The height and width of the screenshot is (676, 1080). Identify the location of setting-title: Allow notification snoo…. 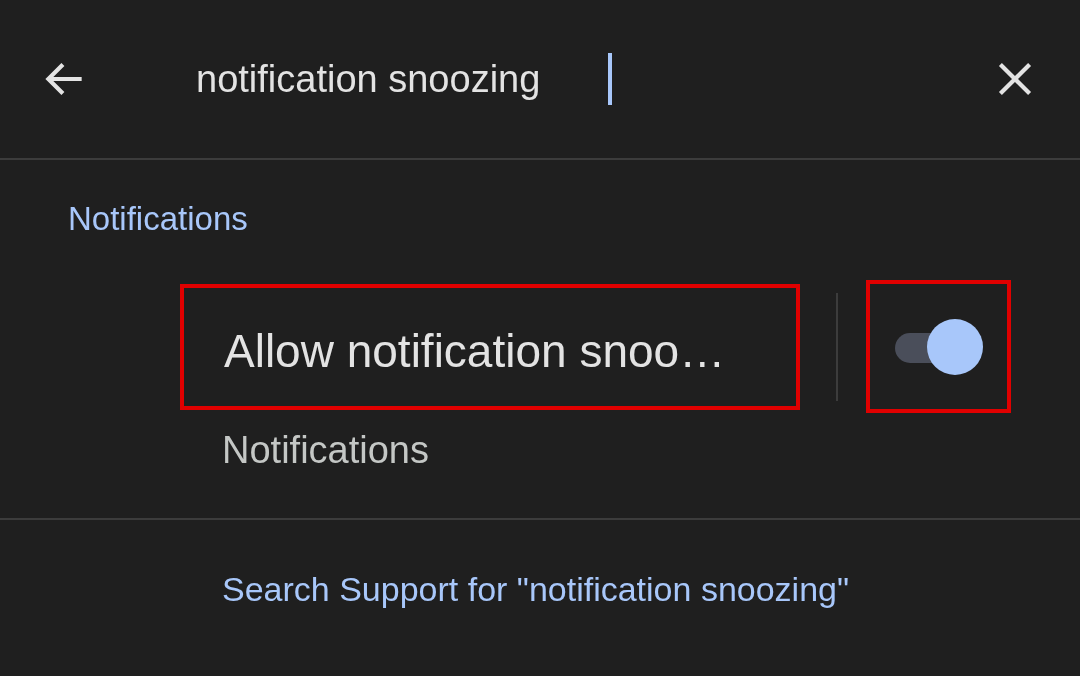
(490, 346).